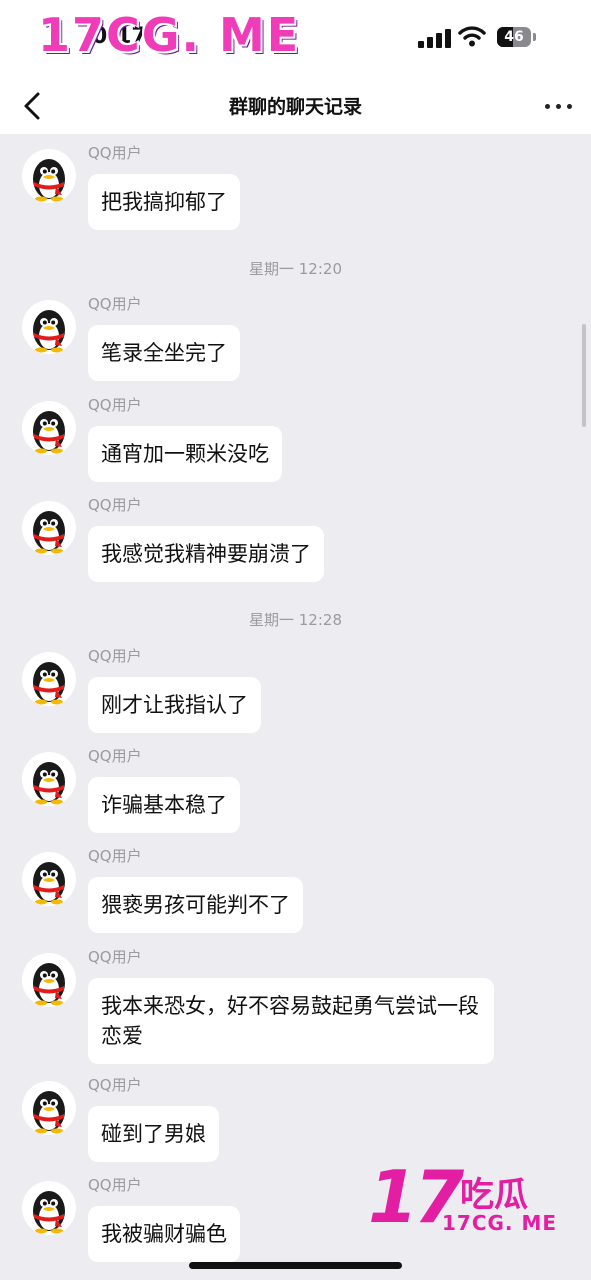 The height and width of the screenshot is (1280, 591). I want to click on home-indicator, so click(295, 1265).